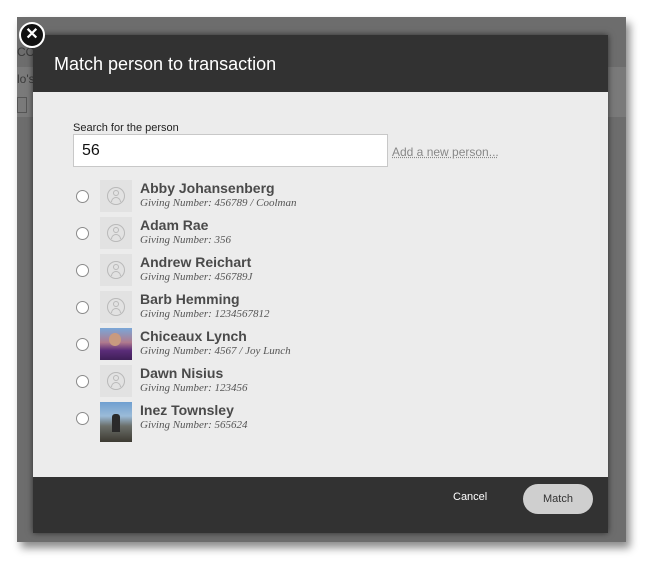  I want to click on search-input, so click(230, 150).